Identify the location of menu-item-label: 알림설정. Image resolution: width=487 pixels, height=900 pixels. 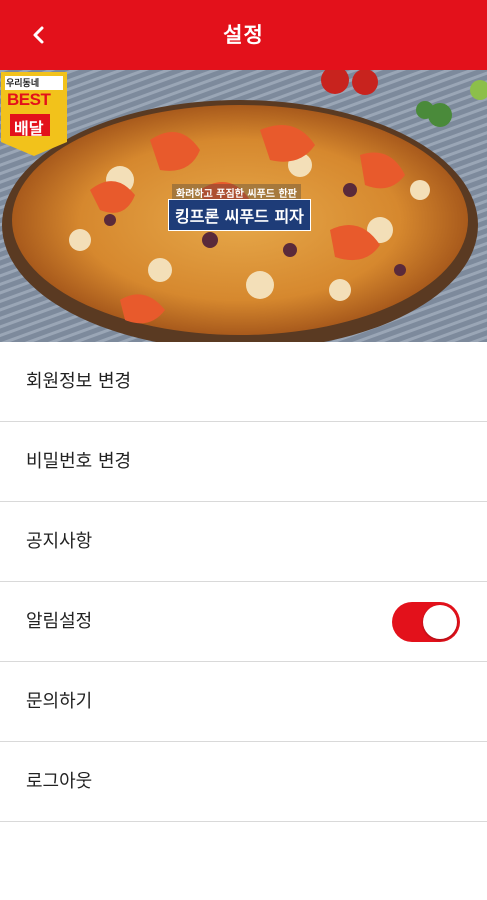
(59, 621).